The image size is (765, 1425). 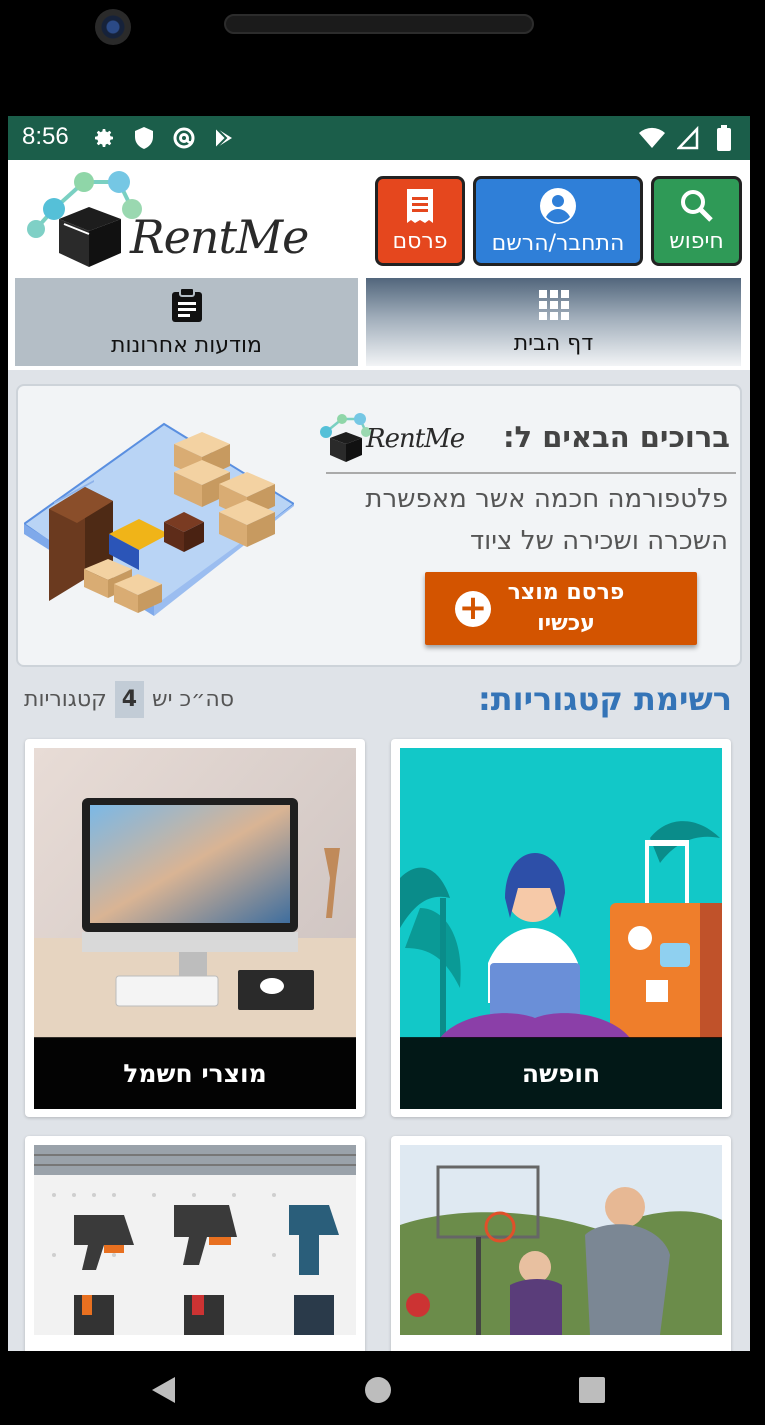 I want to click on categories-count: סה״כ יש 4 קטגוריות, so click(x=129, y=699).